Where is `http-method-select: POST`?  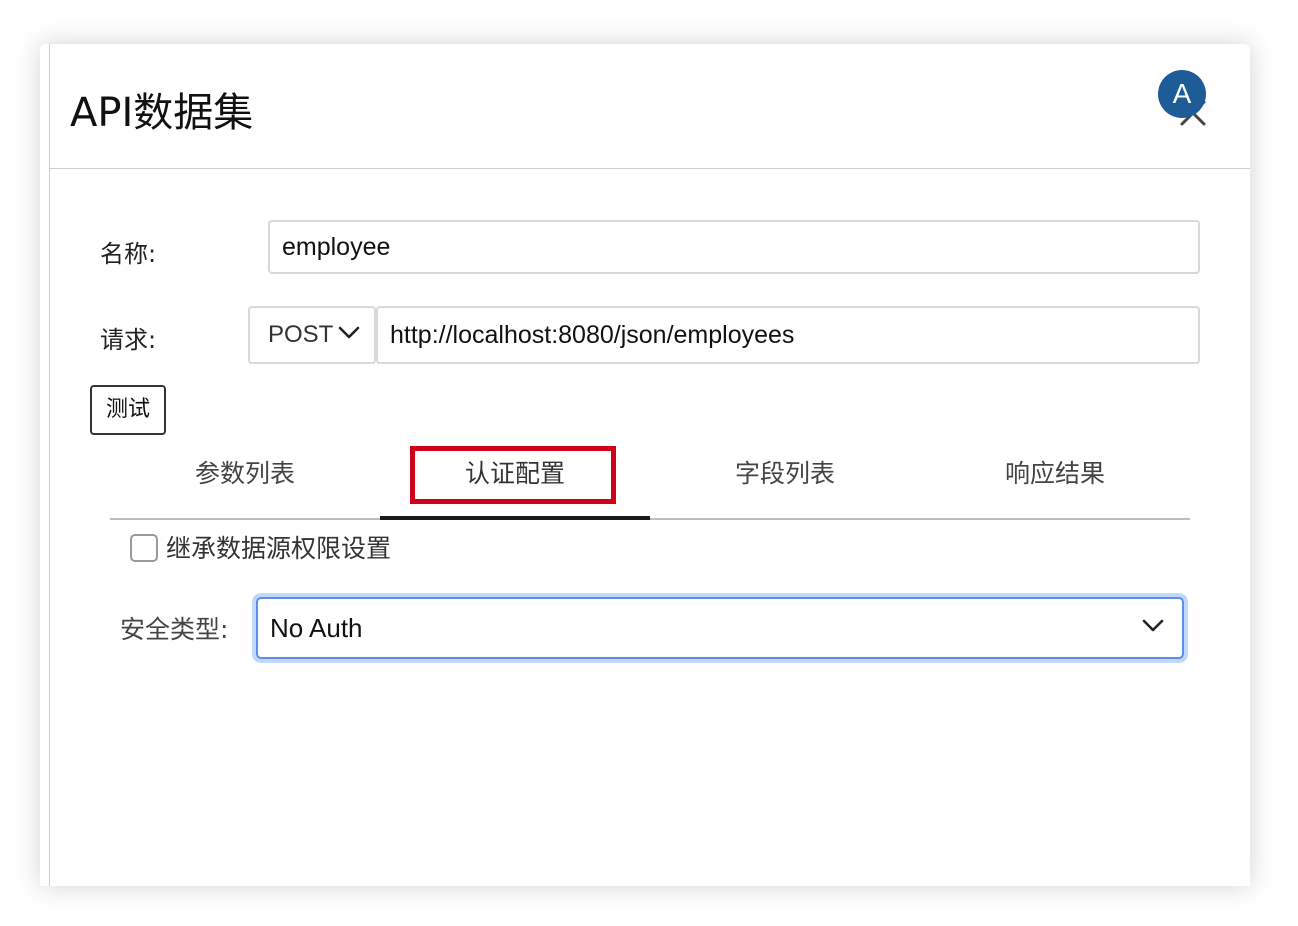
http-method-select: POST is located at coordinates (312, 335).